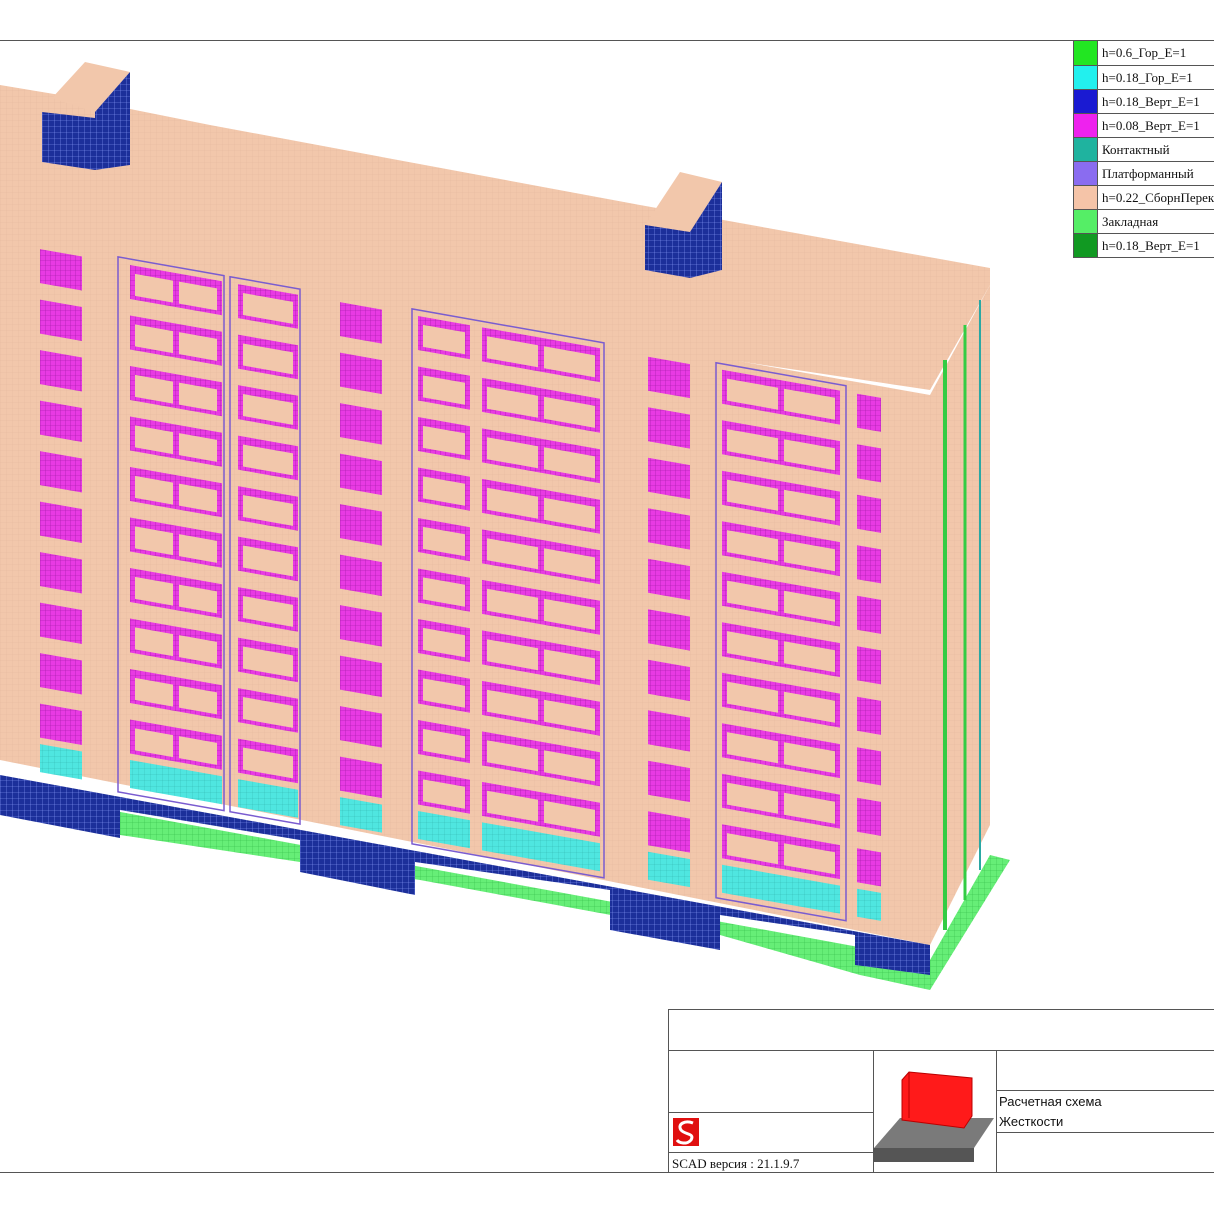  Describe the element at coordinates (934, 1116) in the screenshot. I see `building-preview-icon` at that location.